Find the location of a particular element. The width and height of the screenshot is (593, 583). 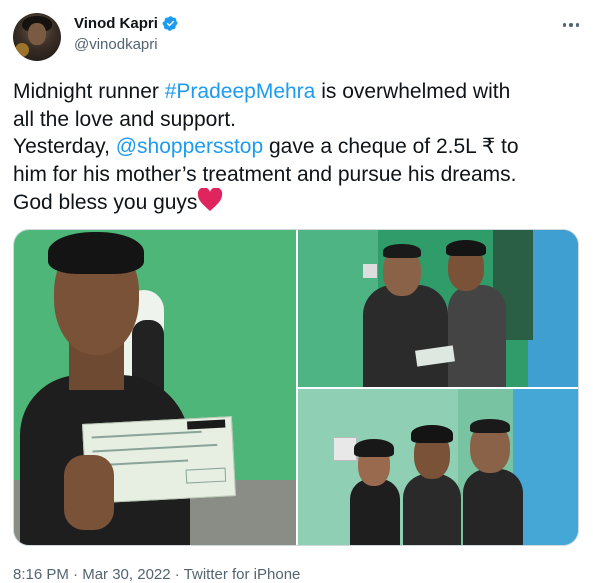

blue-wall is located at coordinates (553, 308).